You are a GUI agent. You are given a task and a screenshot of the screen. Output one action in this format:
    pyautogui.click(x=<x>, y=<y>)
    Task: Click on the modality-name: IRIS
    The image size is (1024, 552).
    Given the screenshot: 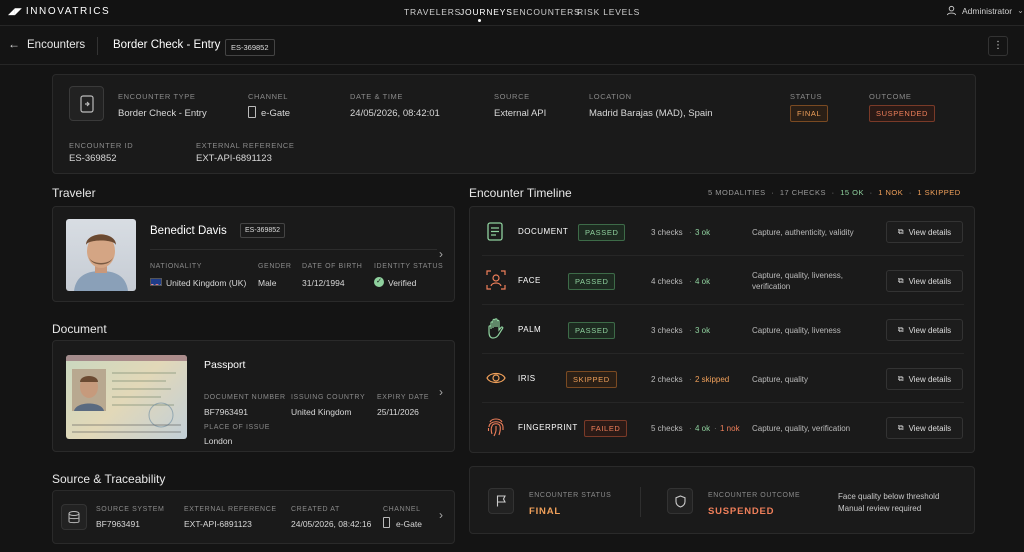 What is the action you would take?
    pyautogui.click(x=527, y=378)
    